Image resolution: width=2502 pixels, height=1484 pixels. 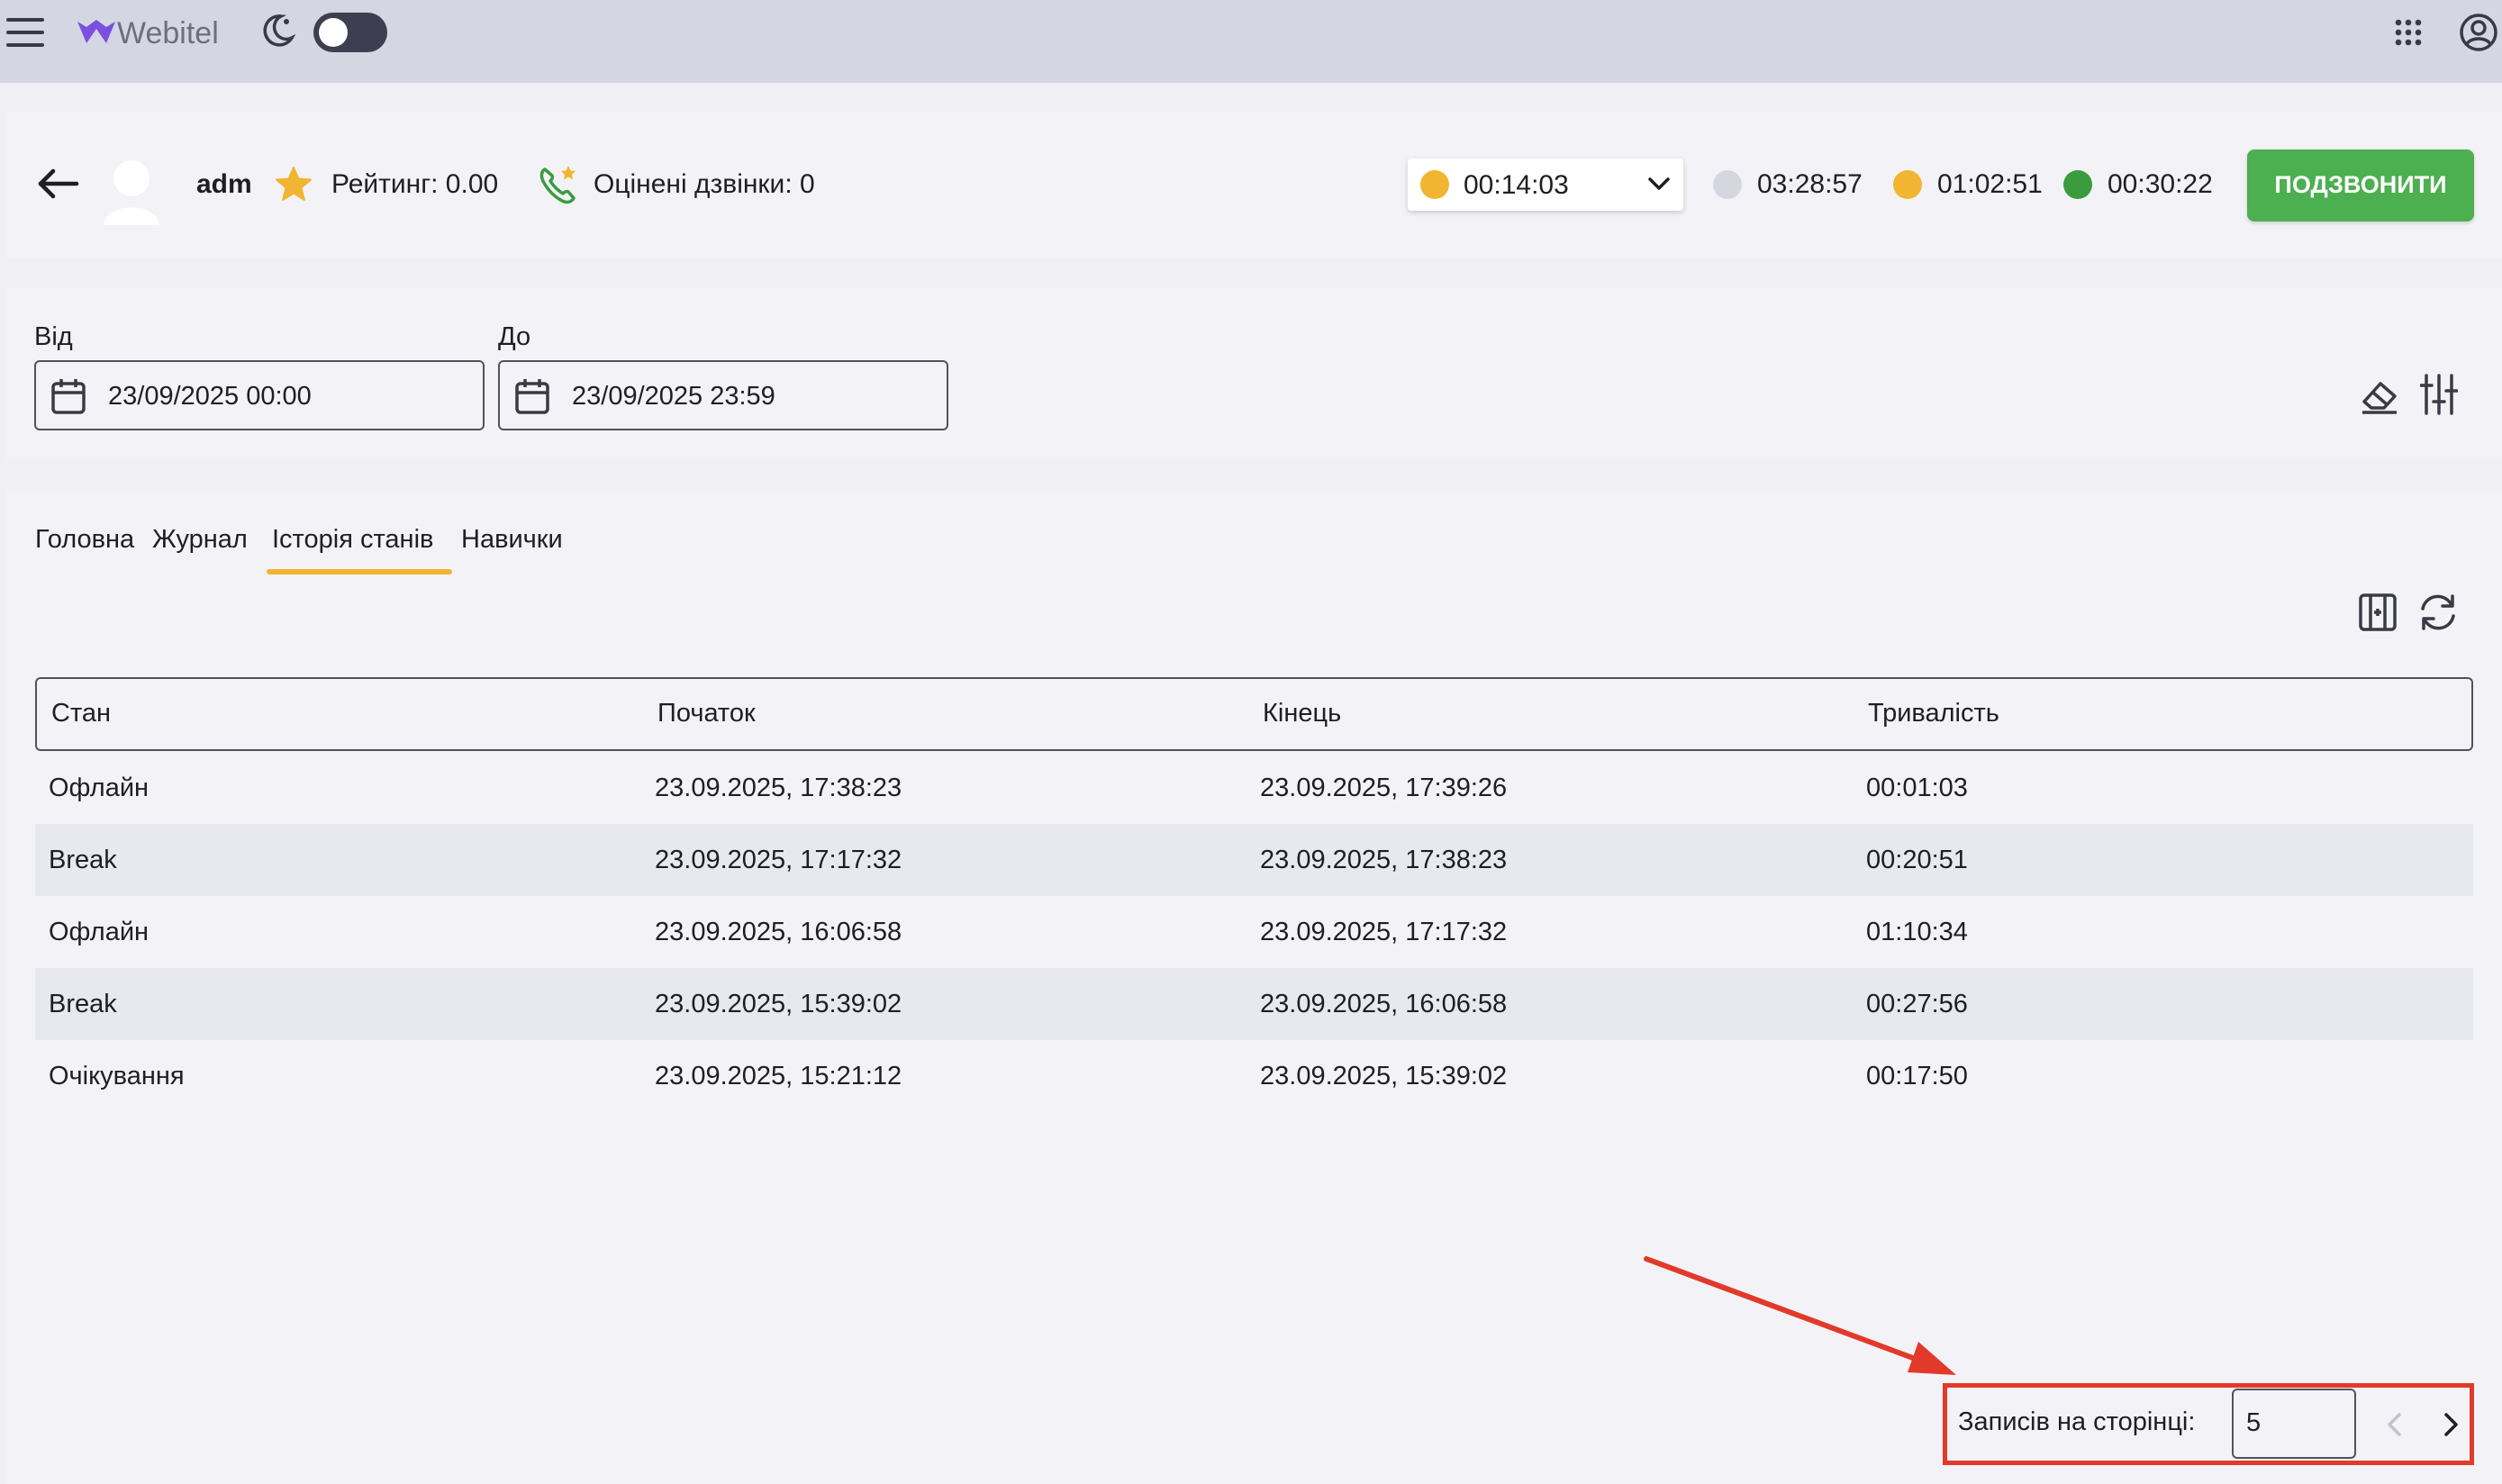 What do you see at coordinates (25, 32) in the screenshot?
I see `menu-icon` at bounding box center [25, 32].